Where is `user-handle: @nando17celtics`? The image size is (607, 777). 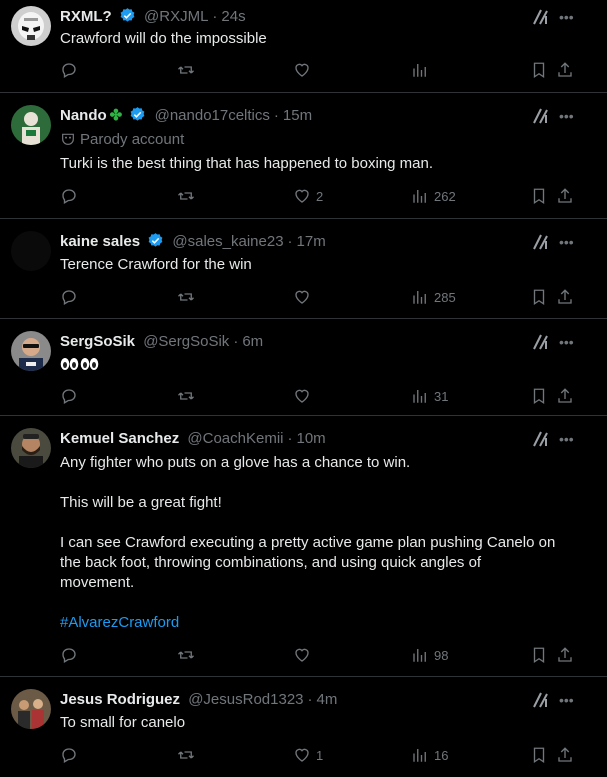
user-handle: @nando17celtics is located at coordinates (212, 115).